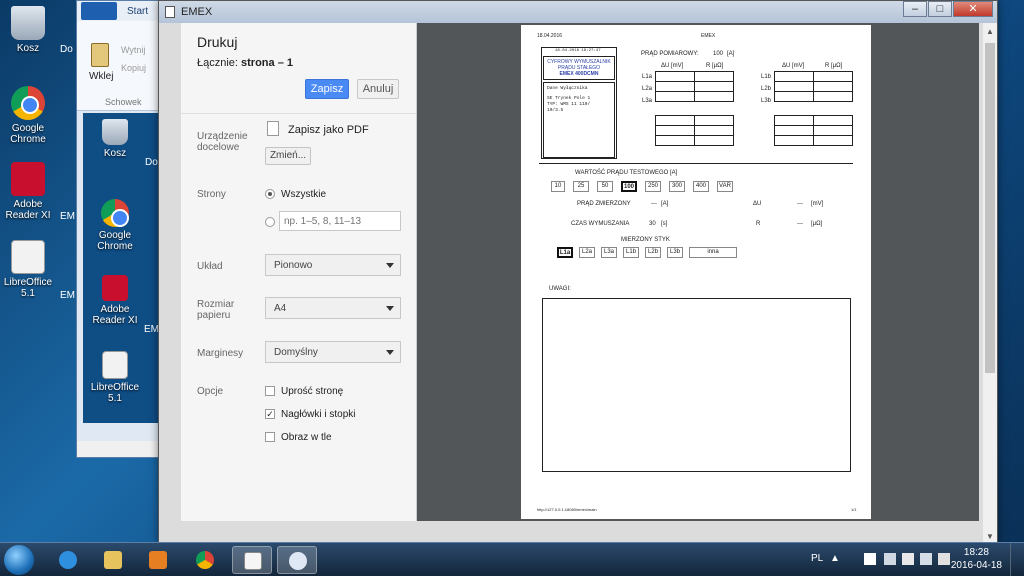  What do you see at coordinates (267, 63) in the screenshot?
I see `page-total-value: strona – 1` at bounding box center [267, 63].